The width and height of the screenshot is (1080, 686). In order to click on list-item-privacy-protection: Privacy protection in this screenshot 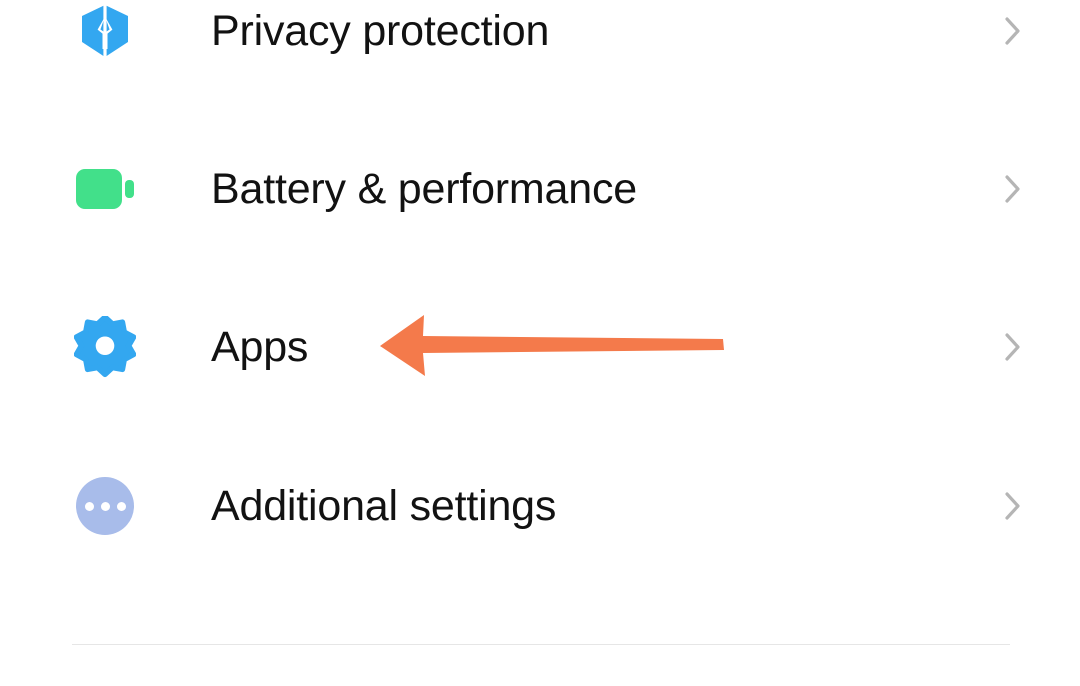, I will do `click(540, 45)`.